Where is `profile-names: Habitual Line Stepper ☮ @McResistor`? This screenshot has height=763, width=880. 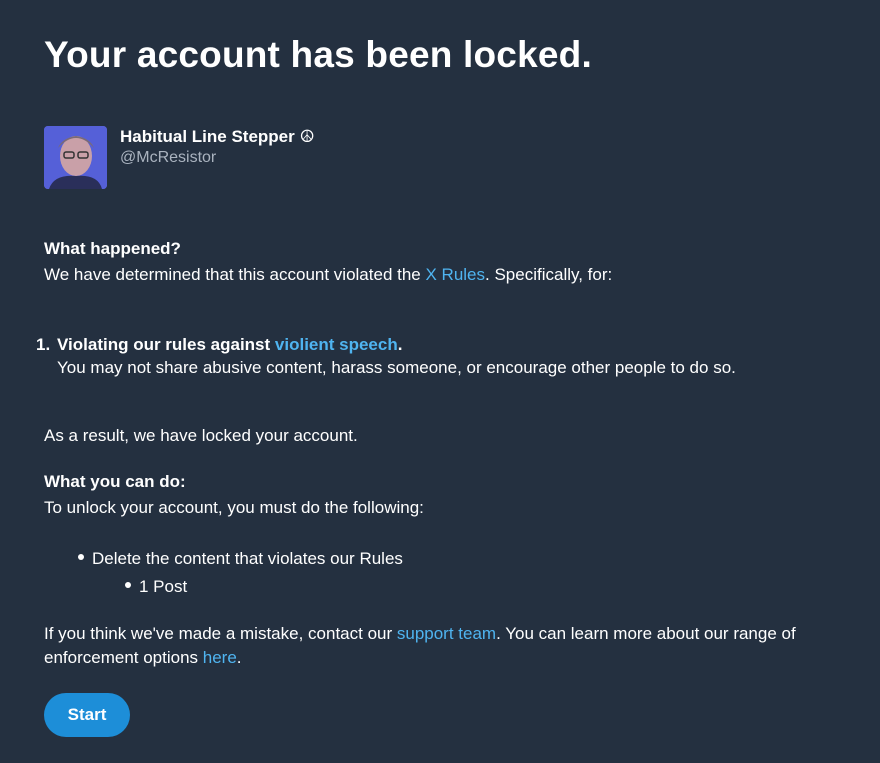 profile-names: Habitual Line Stepper ☮ @McResistor is located at coordinates (217, 158).